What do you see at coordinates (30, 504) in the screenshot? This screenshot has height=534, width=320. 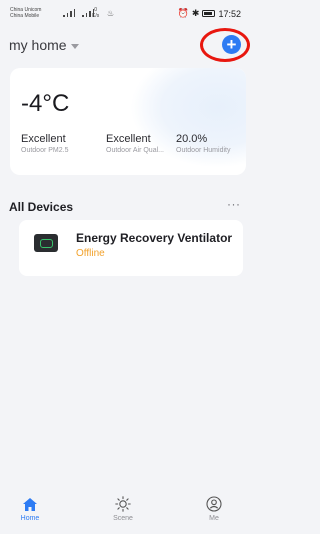 I see `home-icon` at bounding box center [30, 504].